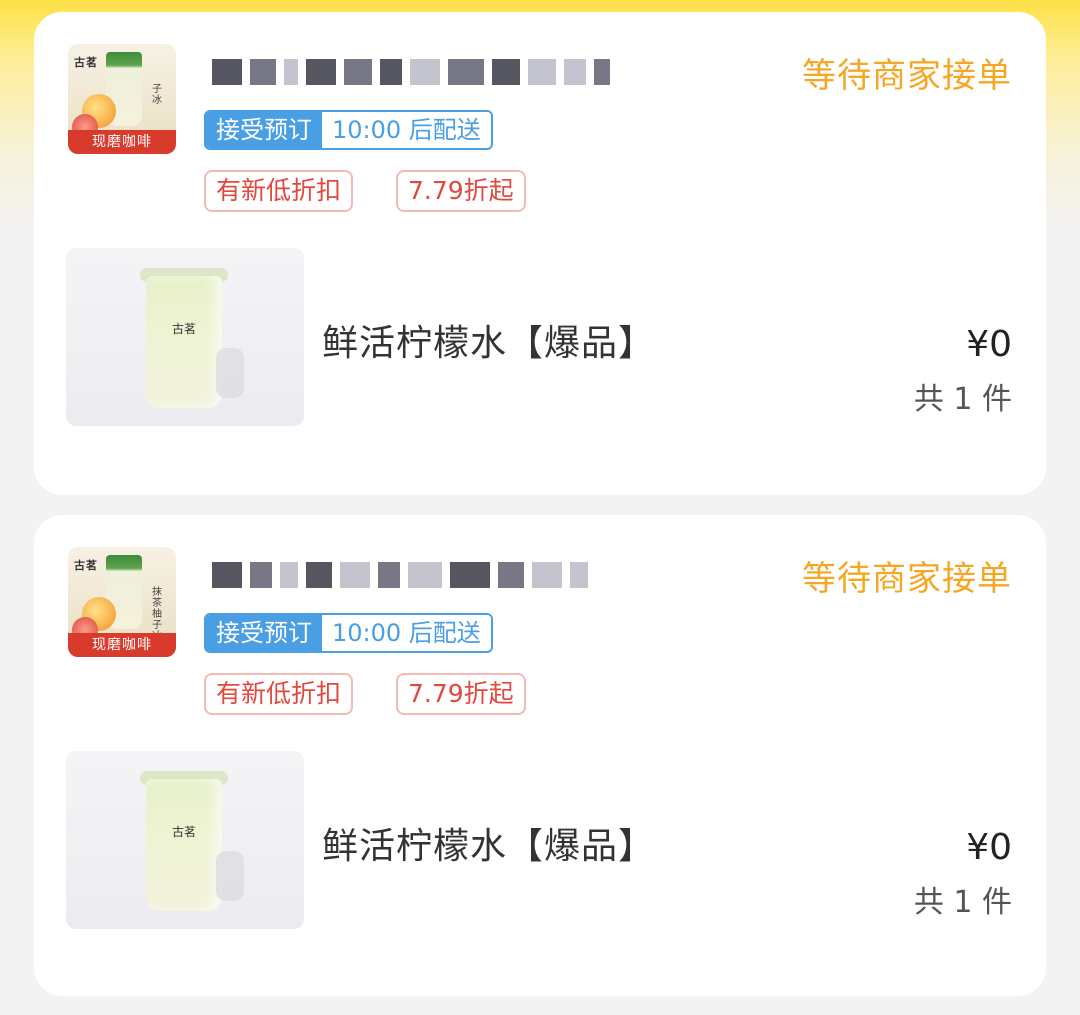 The width and height of the screenshot is (1080, 1015). I want to click on logo-side-text: 子冰, so click(157, 95).